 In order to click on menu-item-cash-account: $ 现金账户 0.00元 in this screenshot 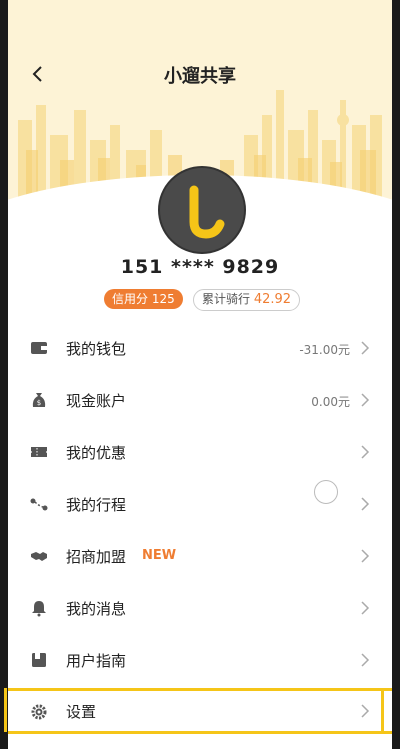, I will do `click(200, 400)`.